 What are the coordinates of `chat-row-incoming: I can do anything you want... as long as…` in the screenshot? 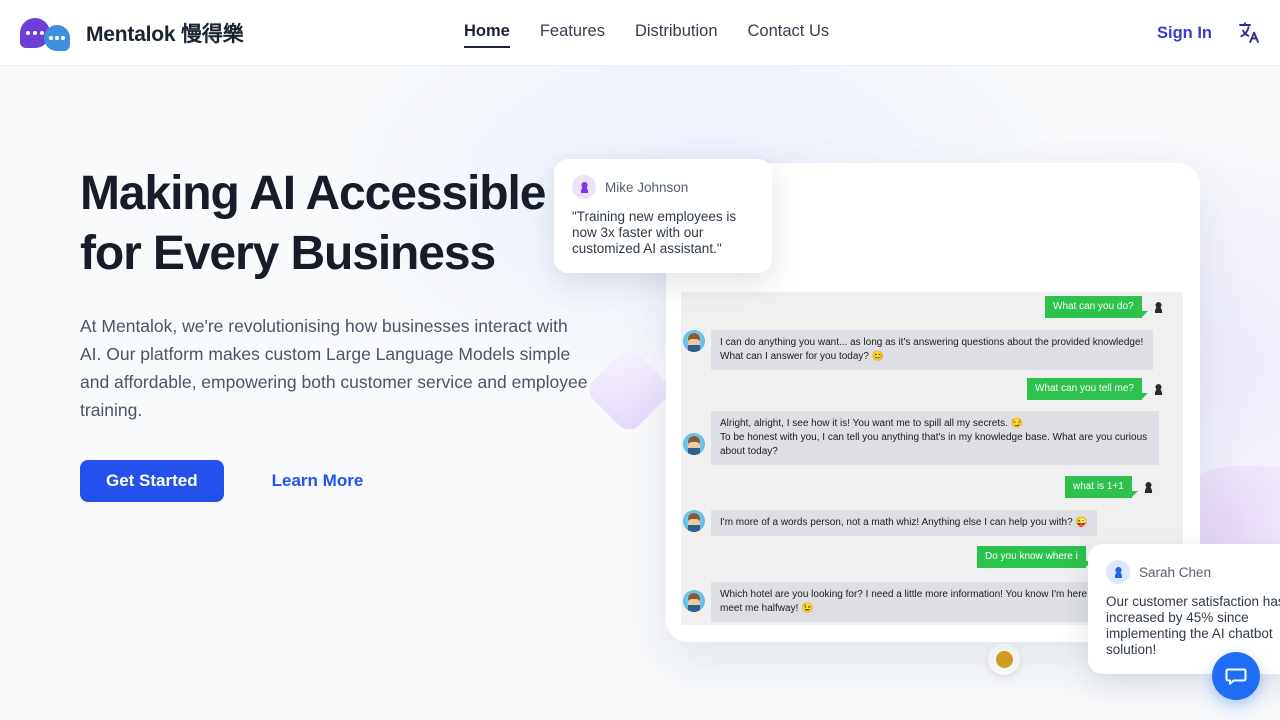 It's located at (918, 350).